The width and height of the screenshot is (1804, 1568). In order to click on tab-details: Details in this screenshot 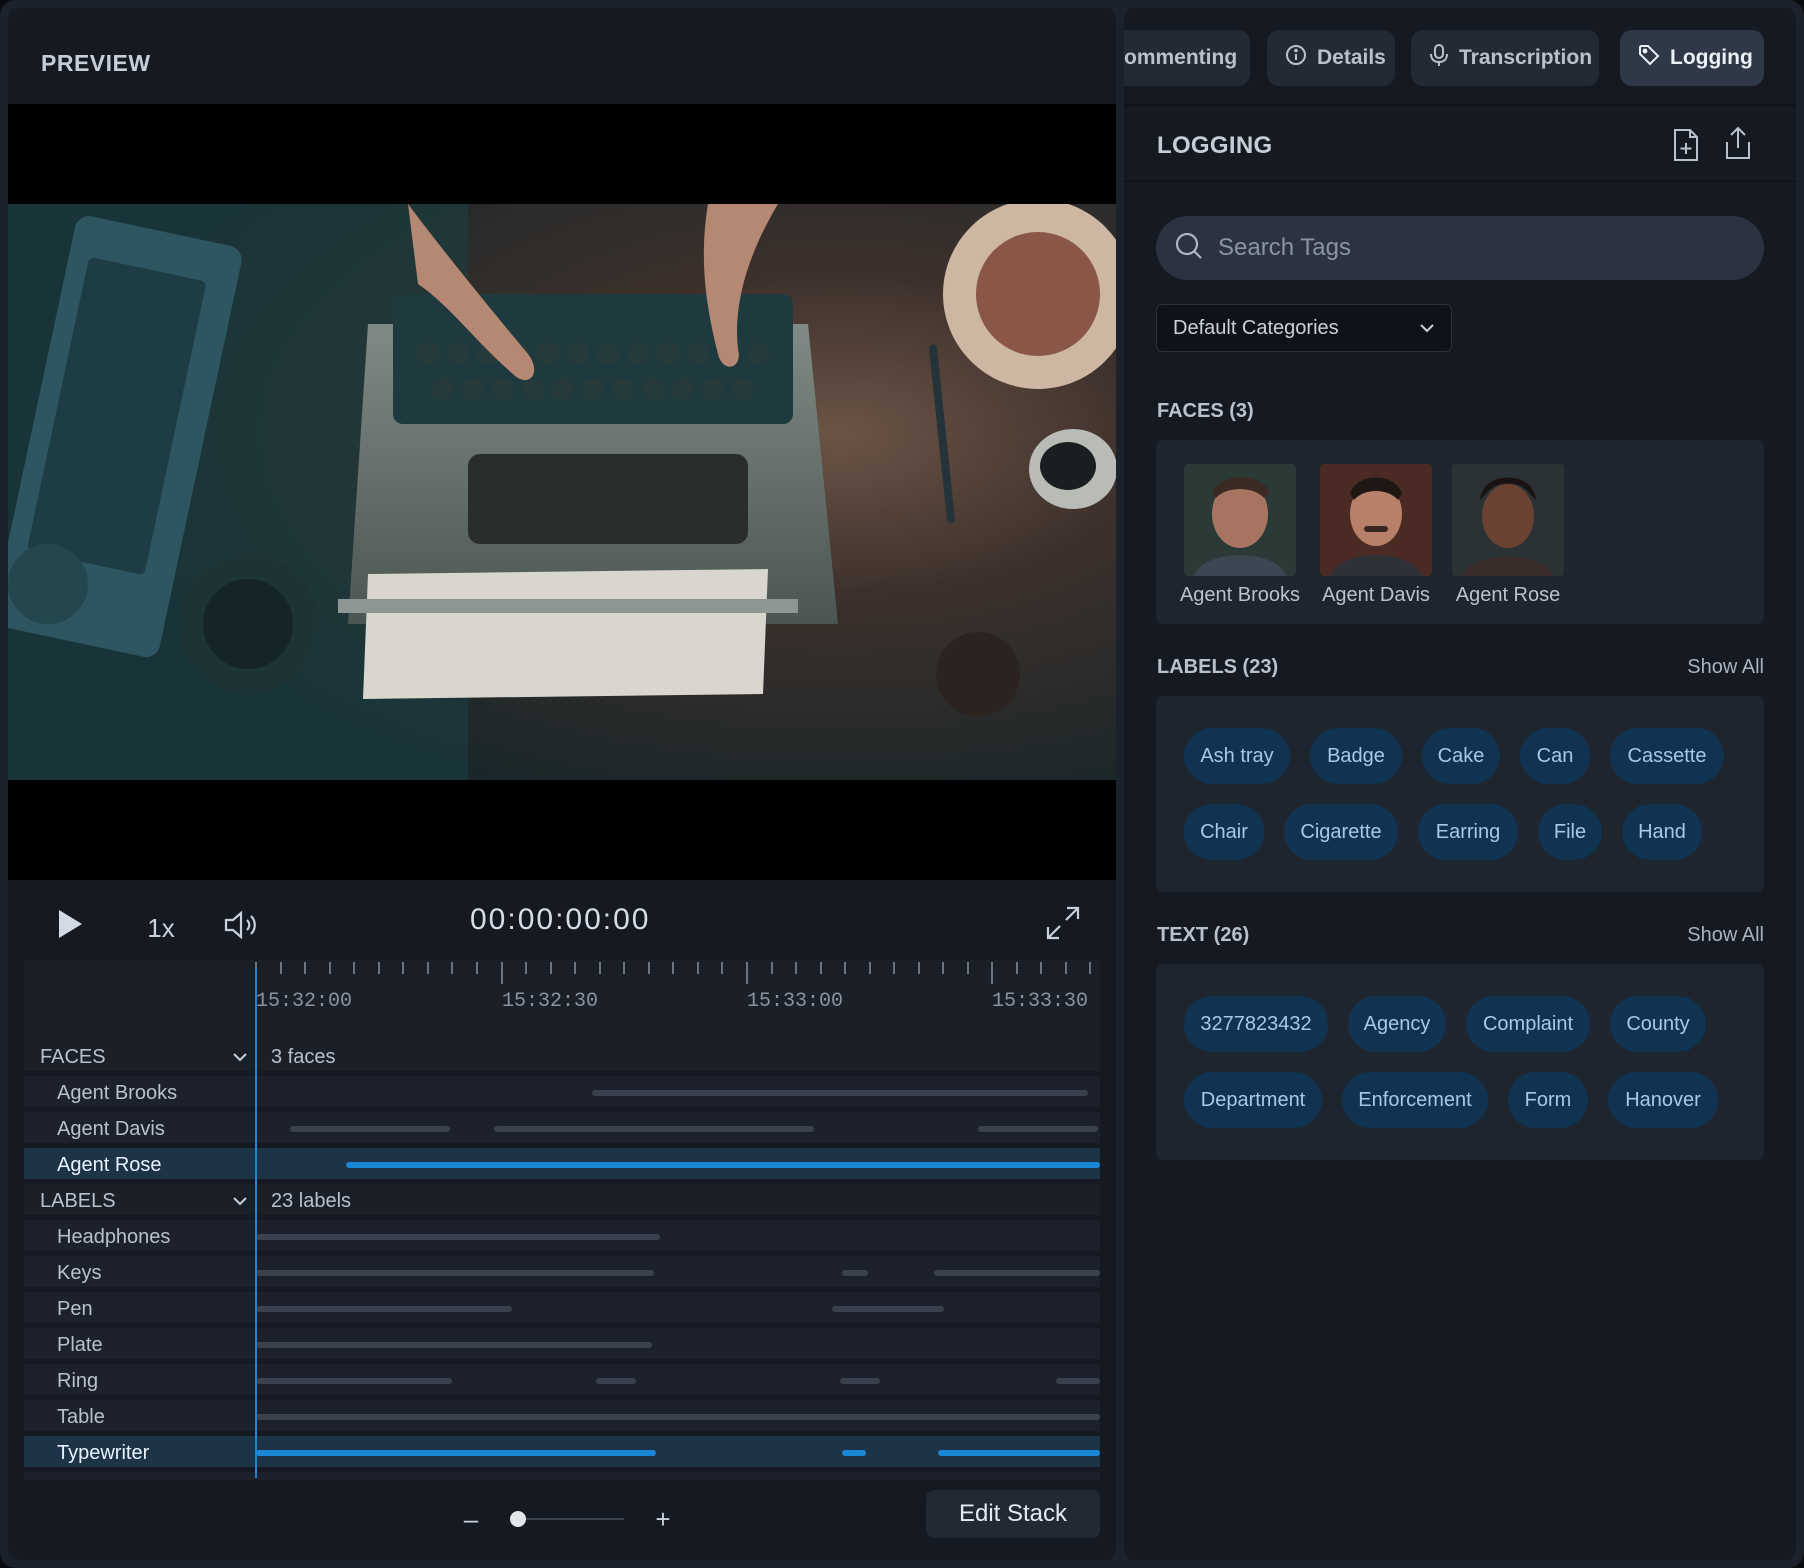, I will do `click(1331, 58)`.